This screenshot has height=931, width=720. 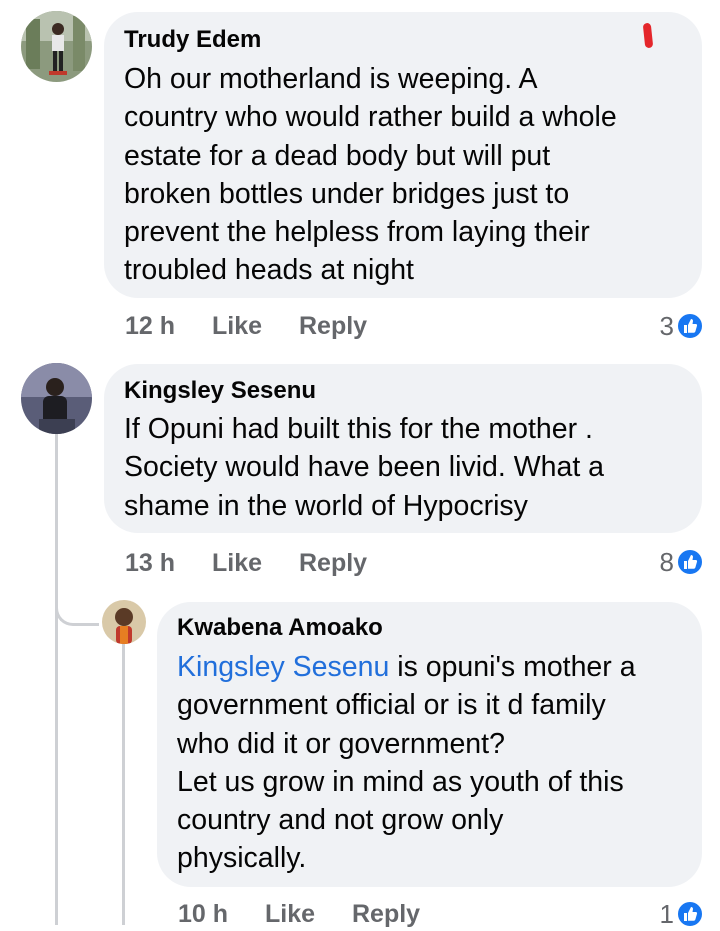 What do you see at coordinates (652, 562) in the screenshot?
I see `reaction-summary: 8` at bounding box center [652, 562].